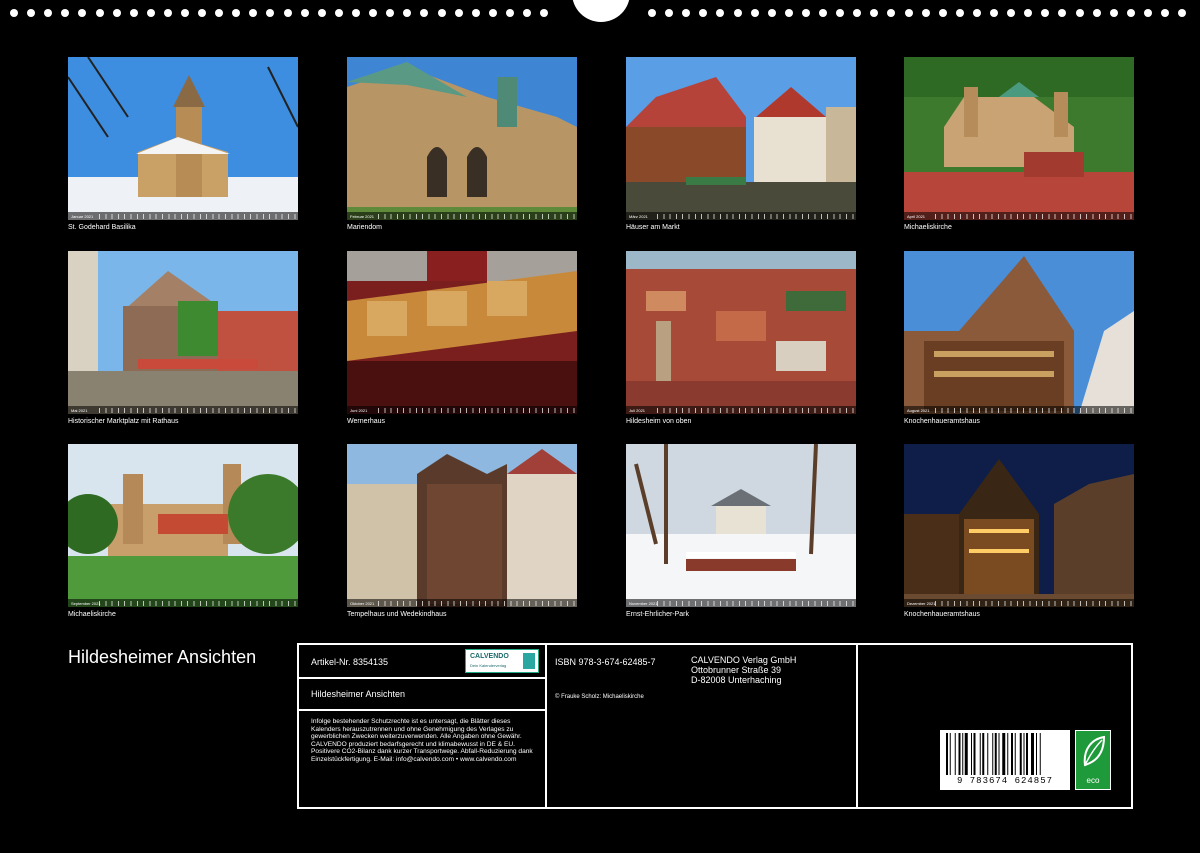 This screenshot has height=853, width=1200. What do you see at coordinates (993, 754) in the screenshot?
I see `barcode-bars` at bounding box center [993, 754].